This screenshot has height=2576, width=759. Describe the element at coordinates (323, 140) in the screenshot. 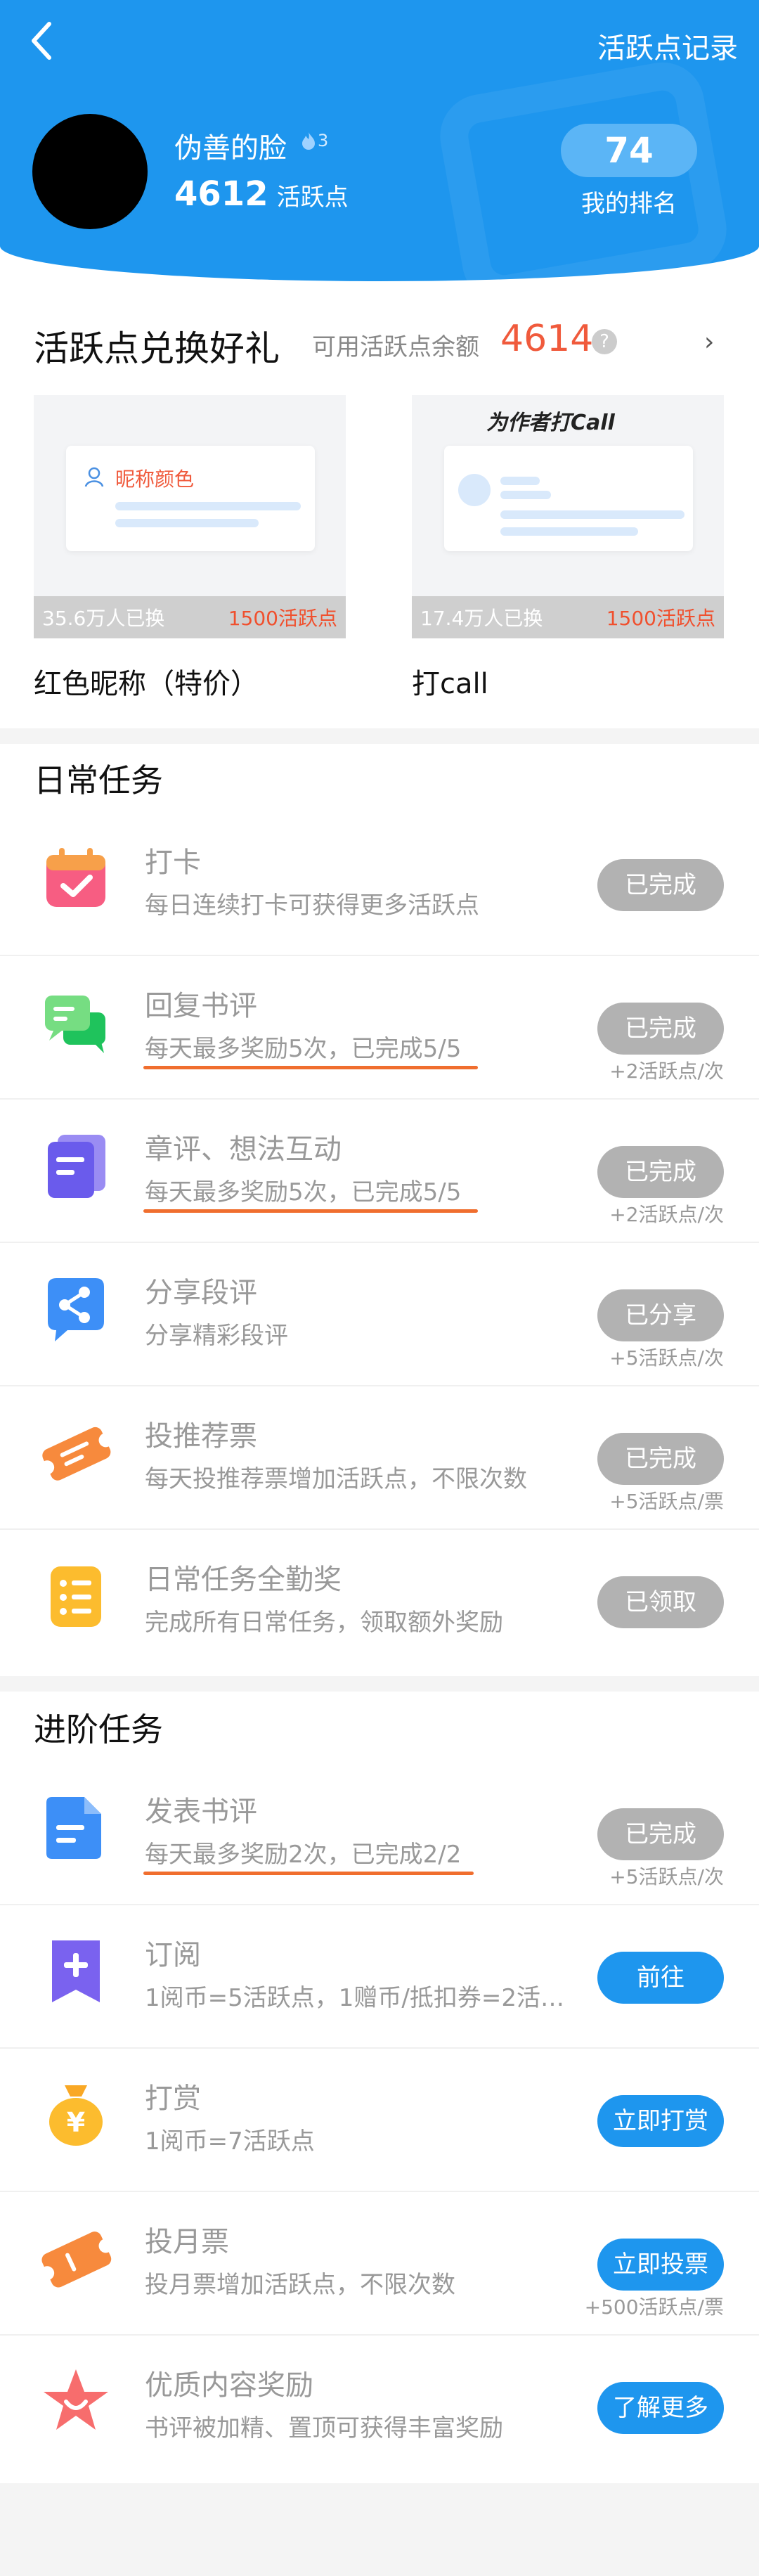

I see `user-level: 3` at that location.